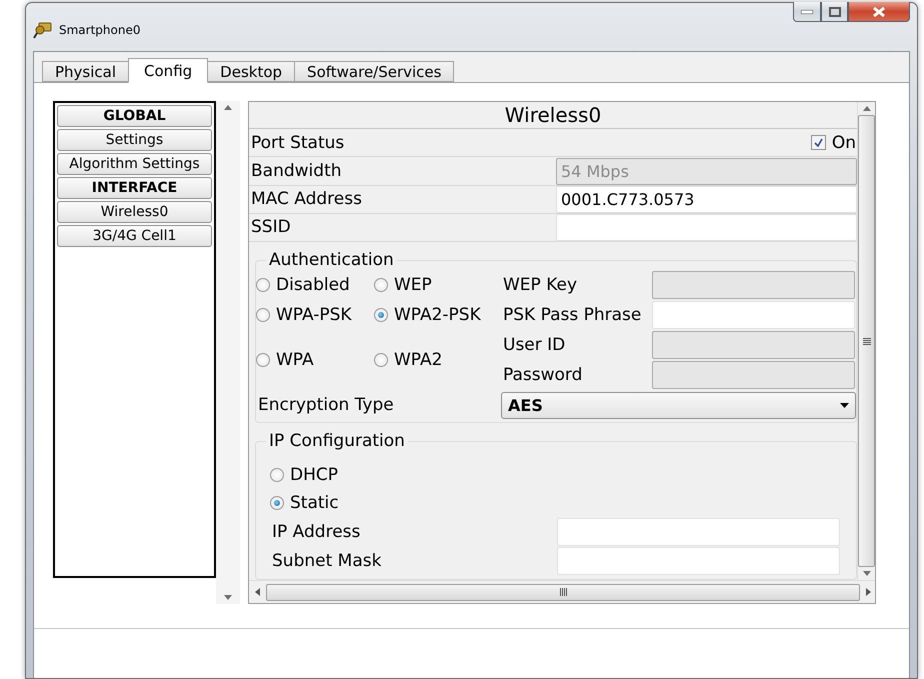  What do you see at coordinates (314, 315) in the screenshot?
I see `radio-label: WPA-PSK` at bounding box center [314, 315].